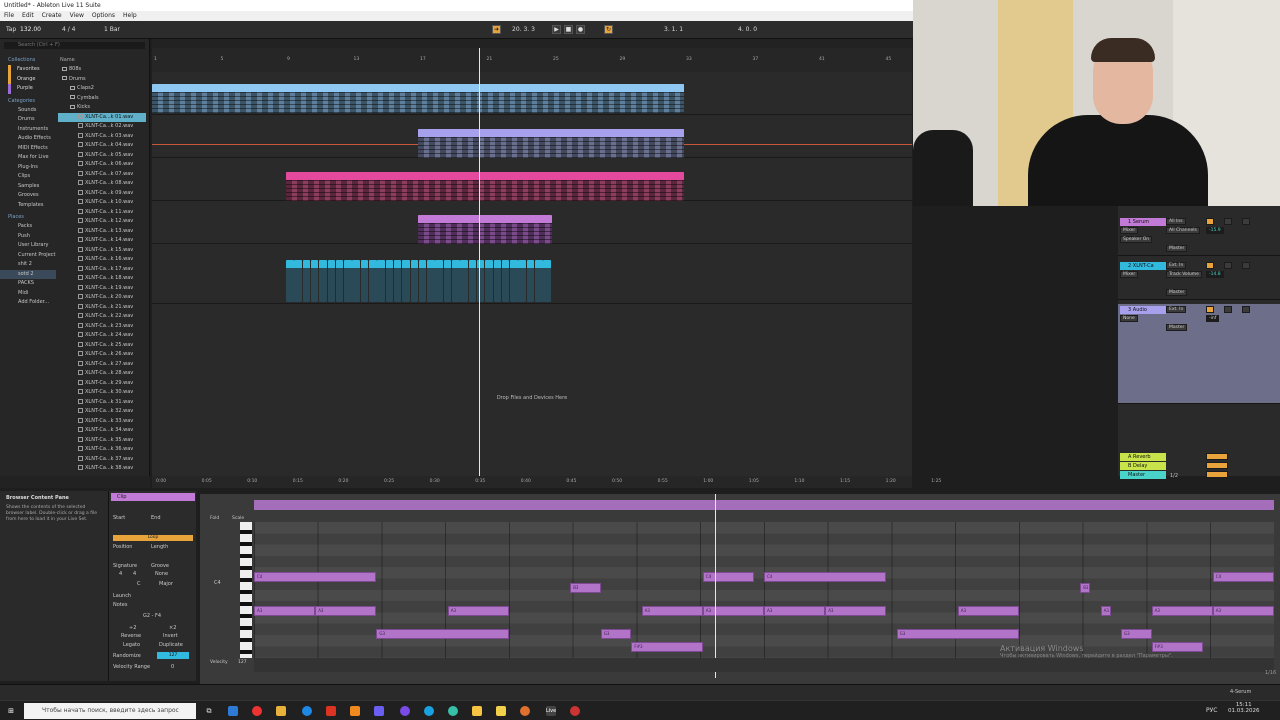  What do you see at coordinates (170, 636) in the screenshot?
I see `invert-button: Invert` at bounding box center [170, 636].